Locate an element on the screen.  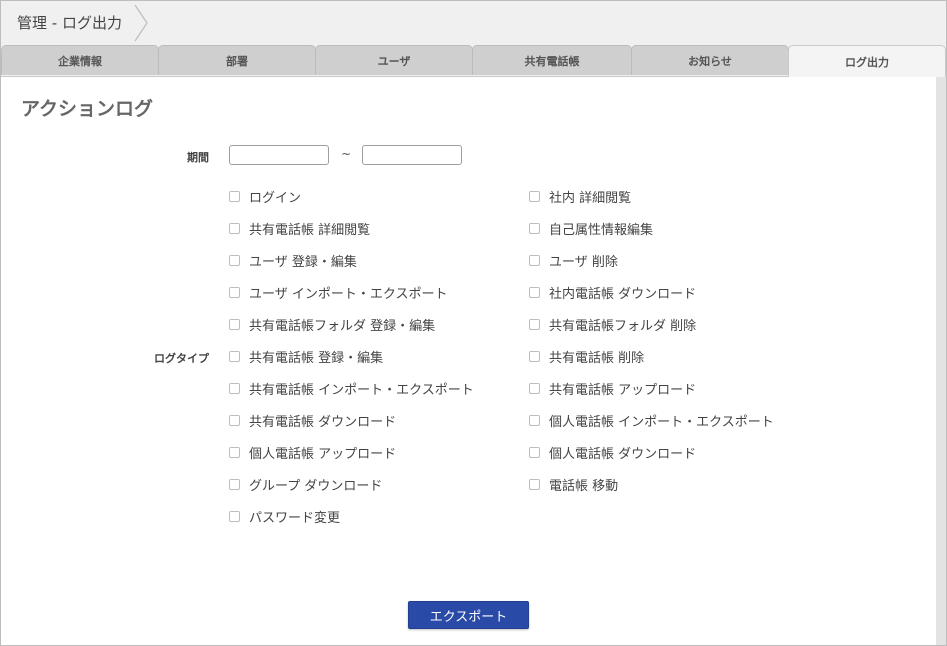
option-label: 社内 詳細閲覧 is located at coordinates (590, 198).